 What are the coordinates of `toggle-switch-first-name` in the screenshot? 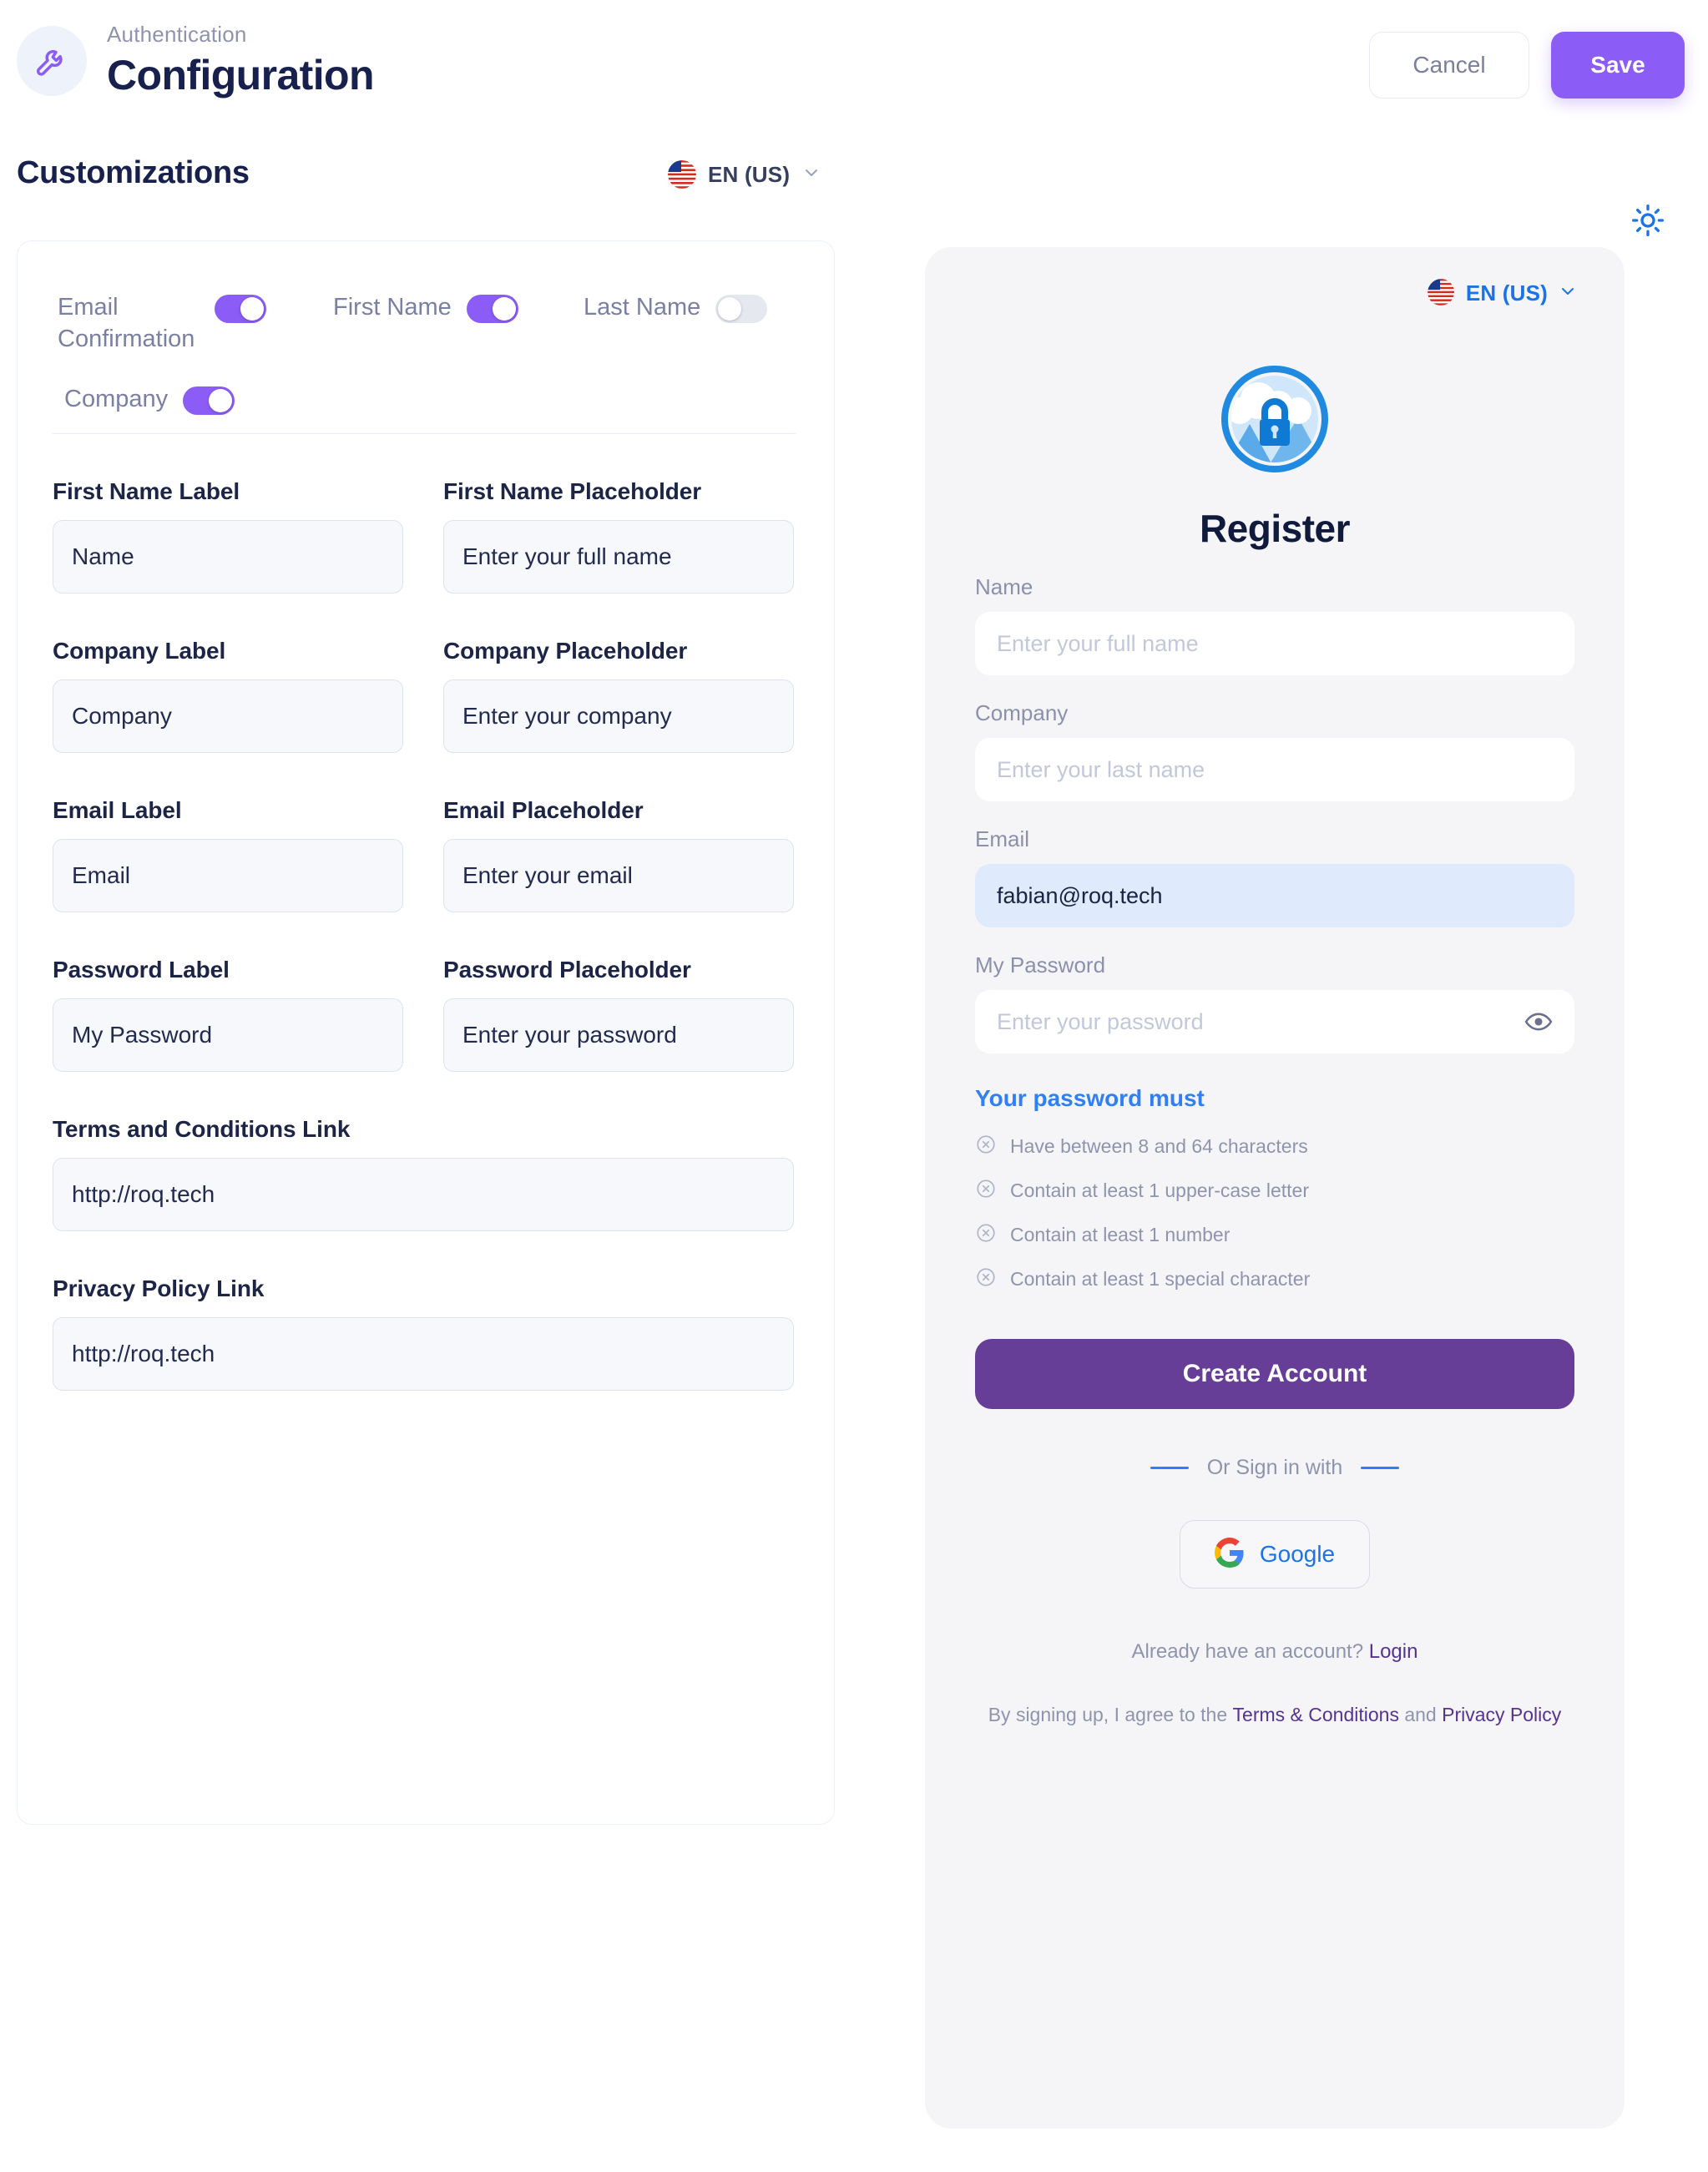 It's located at (492, 309).